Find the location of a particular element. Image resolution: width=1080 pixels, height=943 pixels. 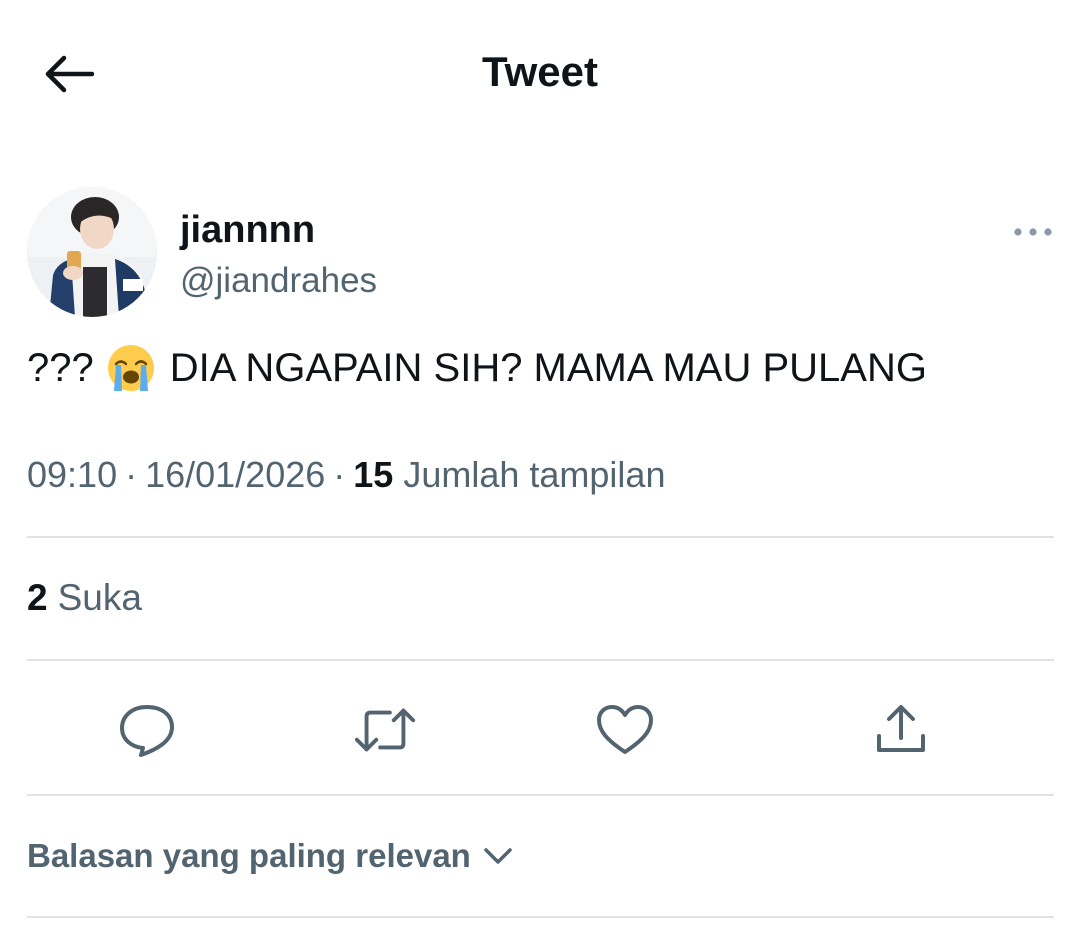

replies-sort-dropdown: Balasan yang paling relevan is located at coordinates (270, 856).